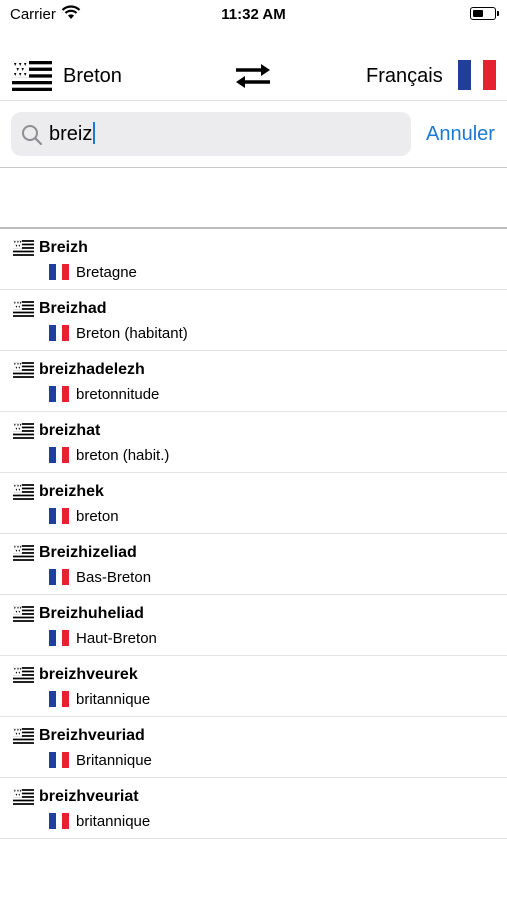 This screenshot has width=507, height=900. What do you see at coordinates (70, 430) in the screenshot?
I see `breton-term: breizhat` at bounding box center [70, 430].